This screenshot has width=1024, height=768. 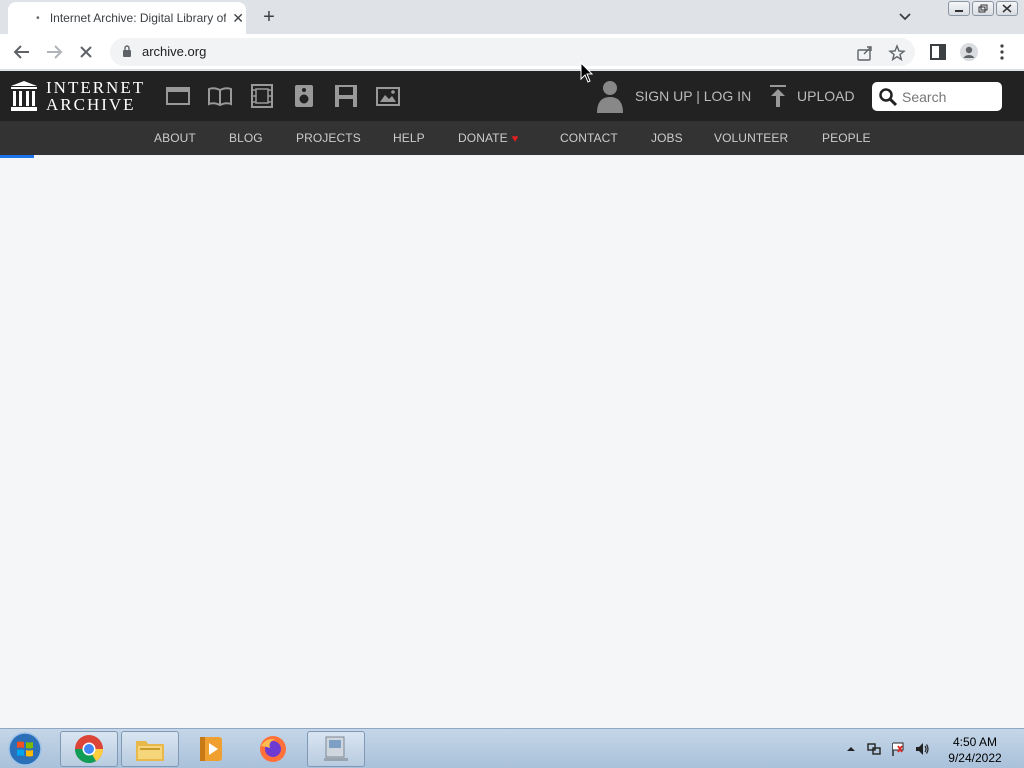 What do you see at coordinates (304, 96) in the screenshot?
I see `audio-icon` at bounding box center [304, 96].